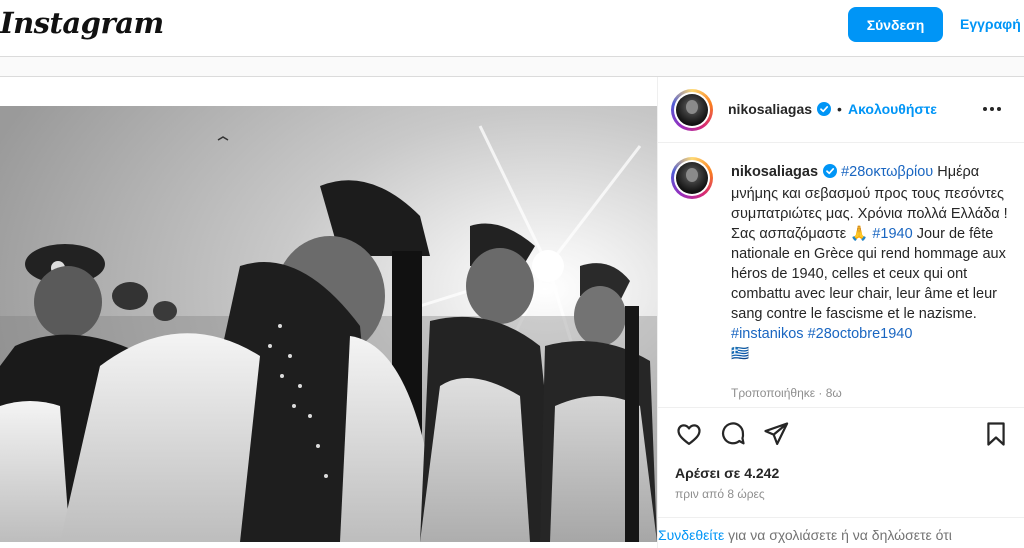 This screenshot has width=1024, height=548. I want to click on login-link: Συνδεθείτε, so click(691, 535).